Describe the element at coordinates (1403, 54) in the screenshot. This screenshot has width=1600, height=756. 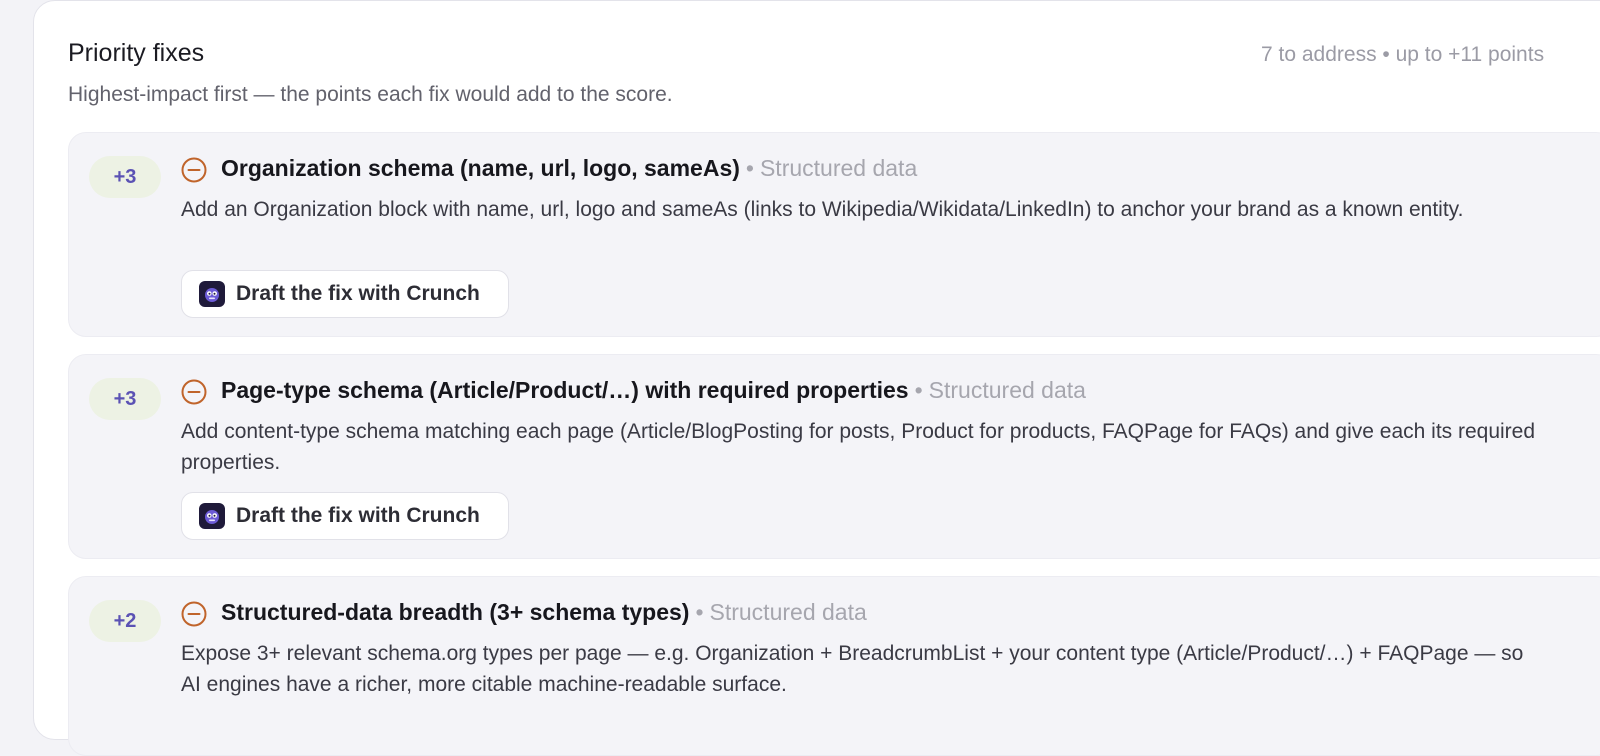
I see `panel-meta: 7 to address • up to +11 points` at that location.